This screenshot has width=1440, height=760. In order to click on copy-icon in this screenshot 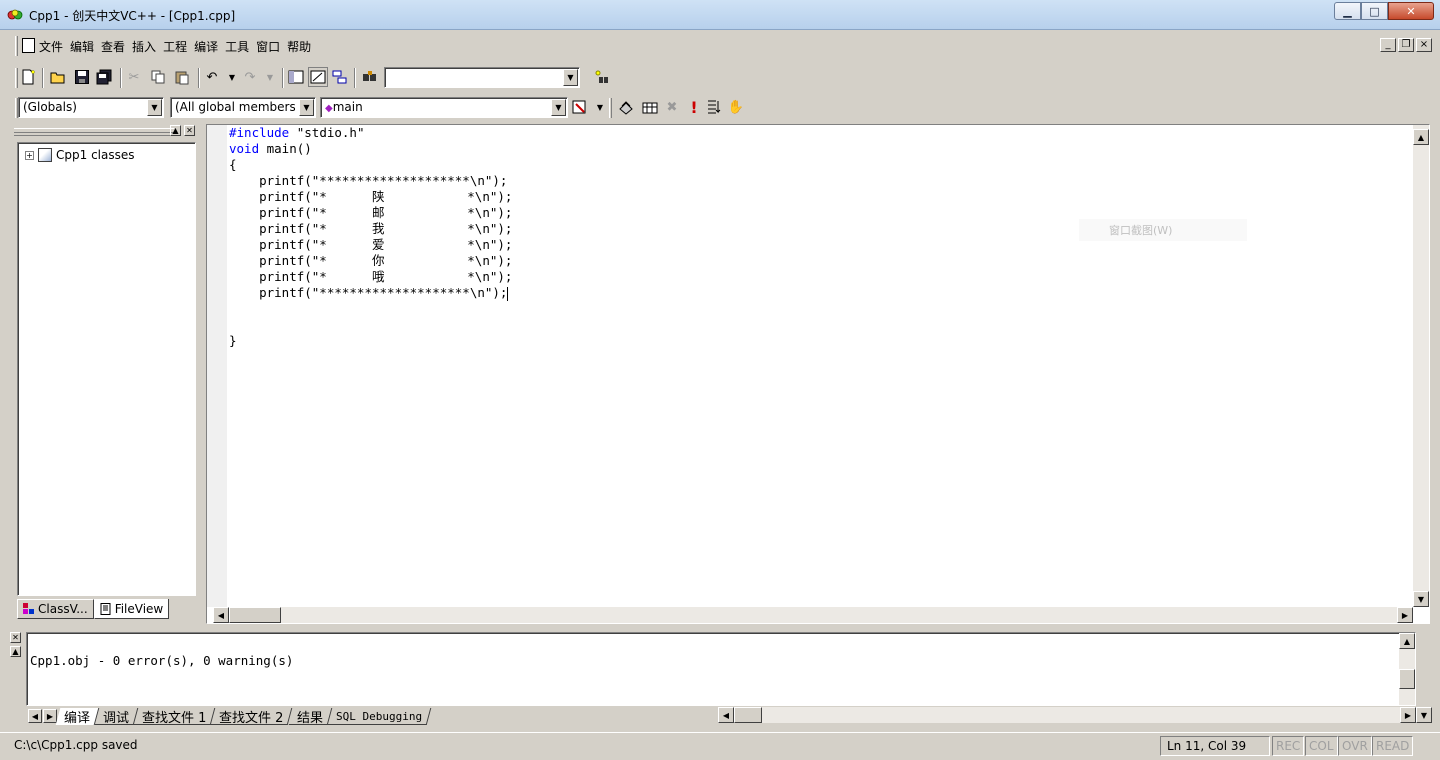, I will do `click(158, 77)`.